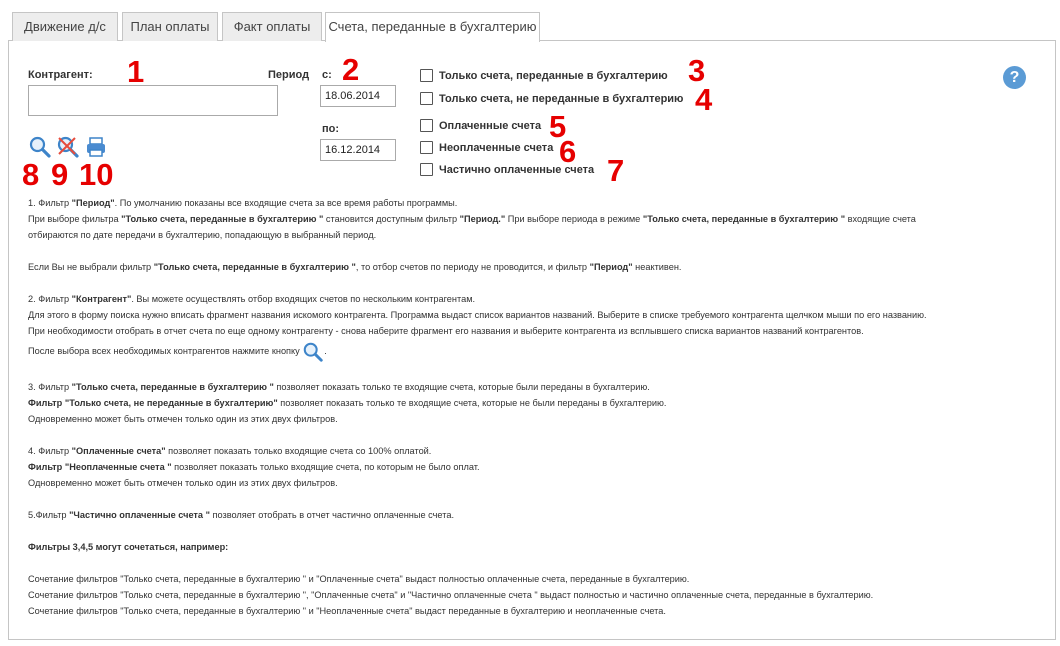  What do you see at coordinates (60, 75) in the screenshot?
I see `contractor-label: Контрагент:` at bounding box center [60, 75].